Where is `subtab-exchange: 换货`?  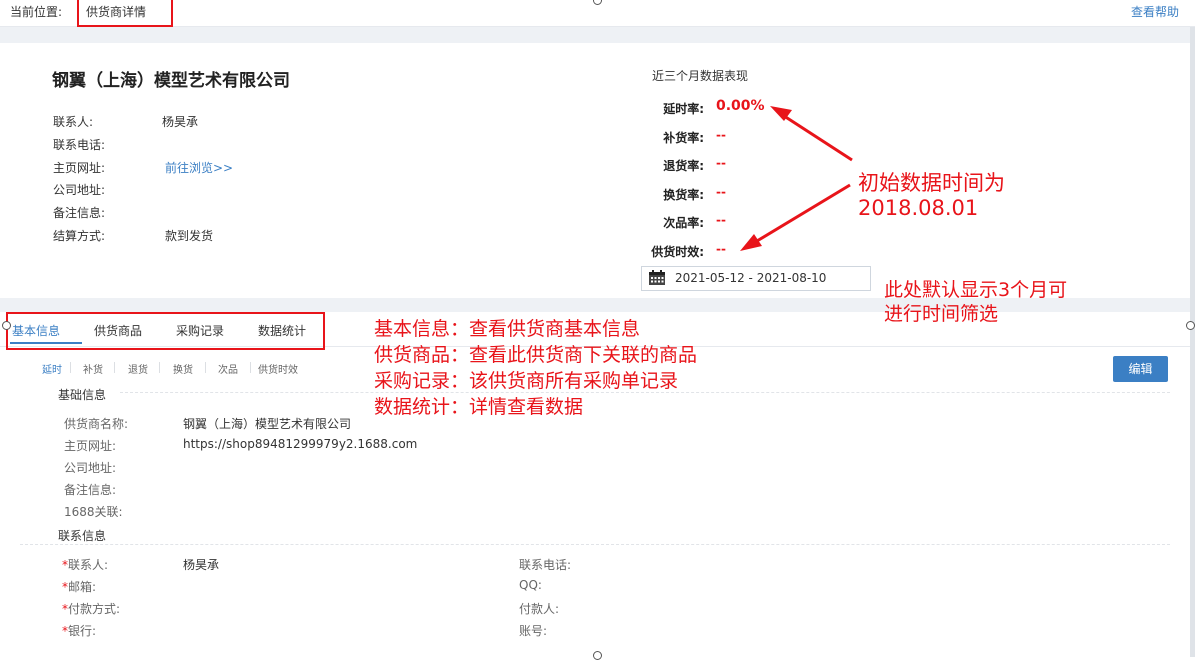
subtab-exchange: 换货 is located at coordinates (183, 368).